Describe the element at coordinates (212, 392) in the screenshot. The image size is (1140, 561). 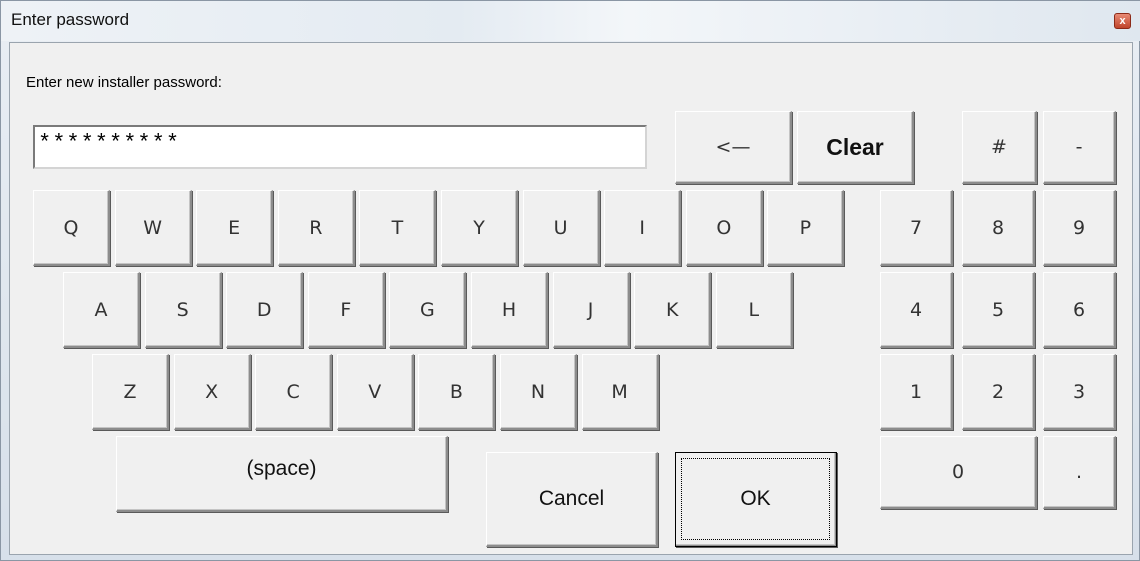
I see `key-x: X` at that location.